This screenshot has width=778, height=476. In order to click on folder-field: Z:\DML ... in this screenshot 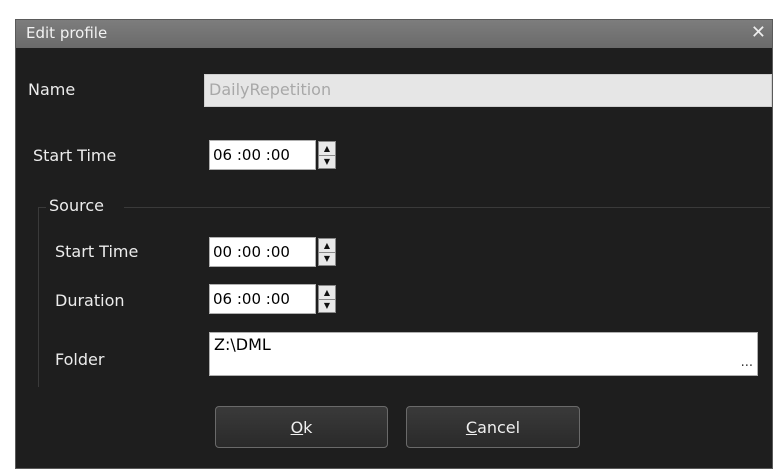, I will do `click(483, 354)`.